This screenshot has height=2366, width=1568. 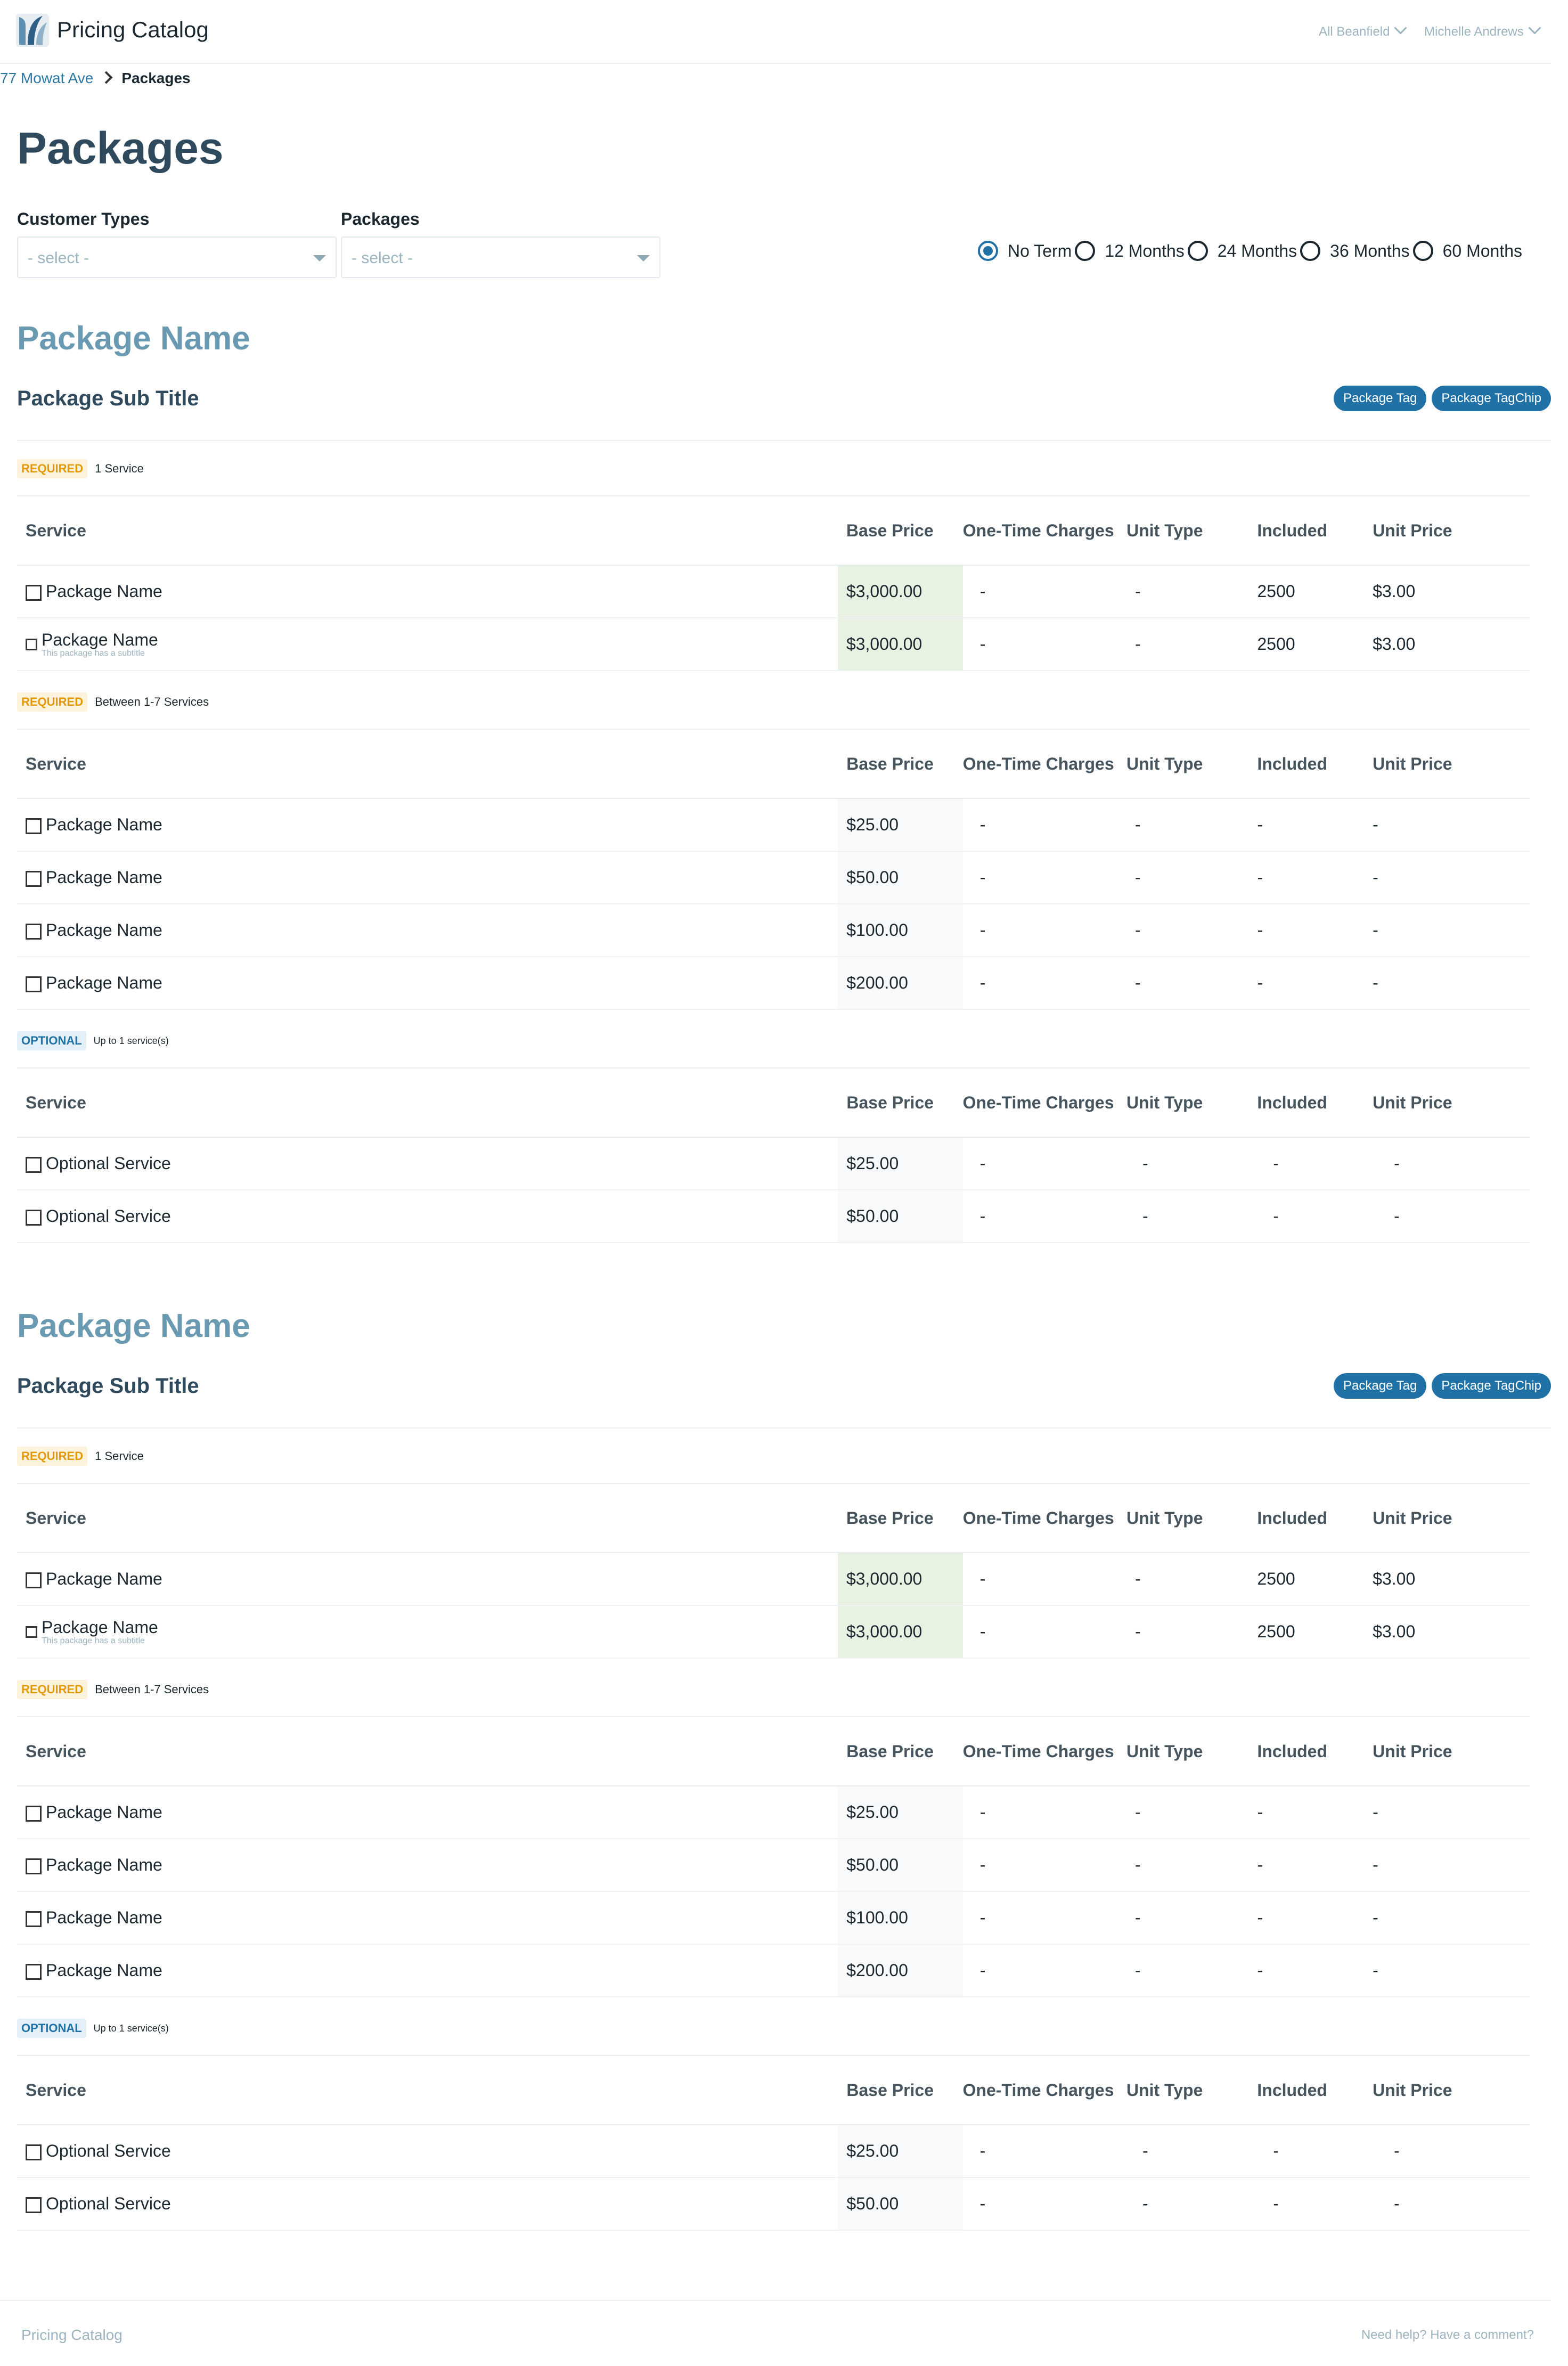 What do you see at coordinates (133, 30) in the screenshot?
I see `app-title: Pricing Catalog` at bounding box center [133, 30].